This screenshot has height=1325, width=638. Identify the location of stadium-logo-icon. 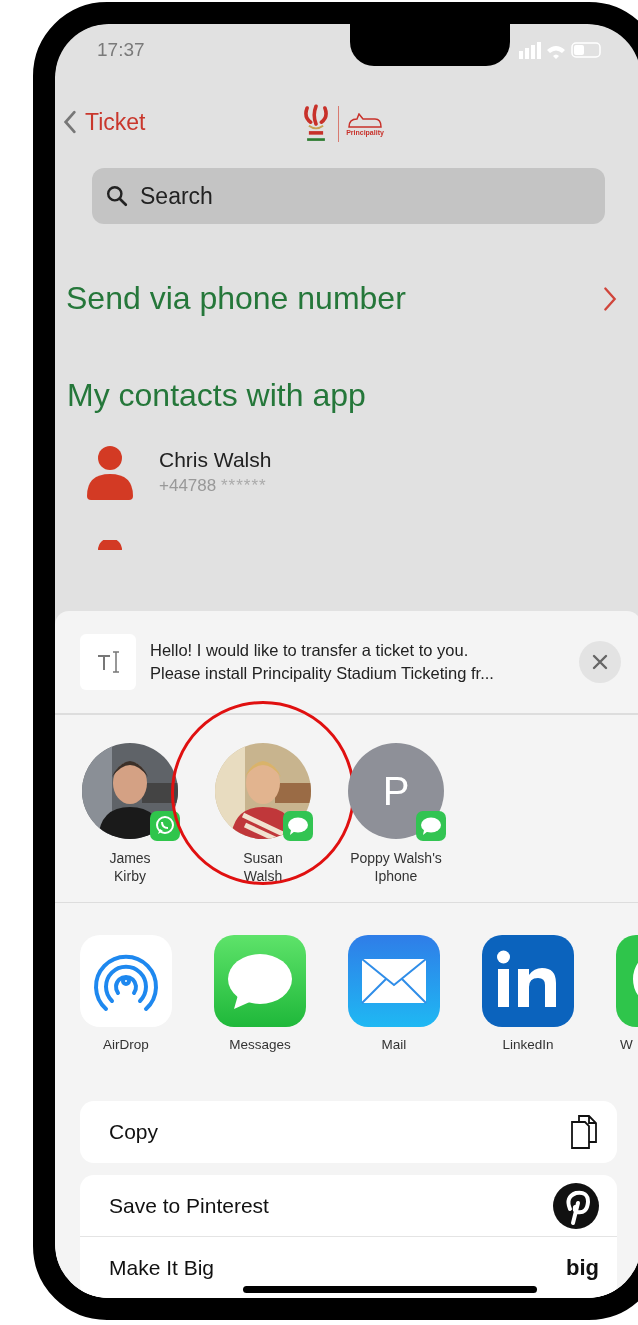
(365, 120).